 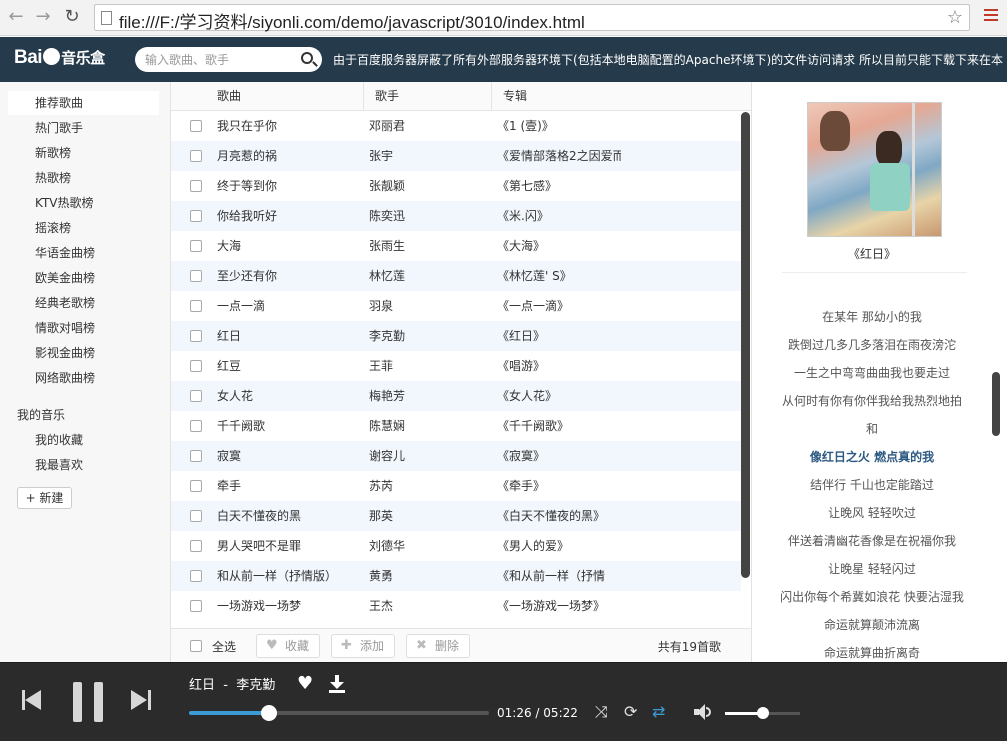 I want to click on song-title: 红豆, so click(x=229, y=366).